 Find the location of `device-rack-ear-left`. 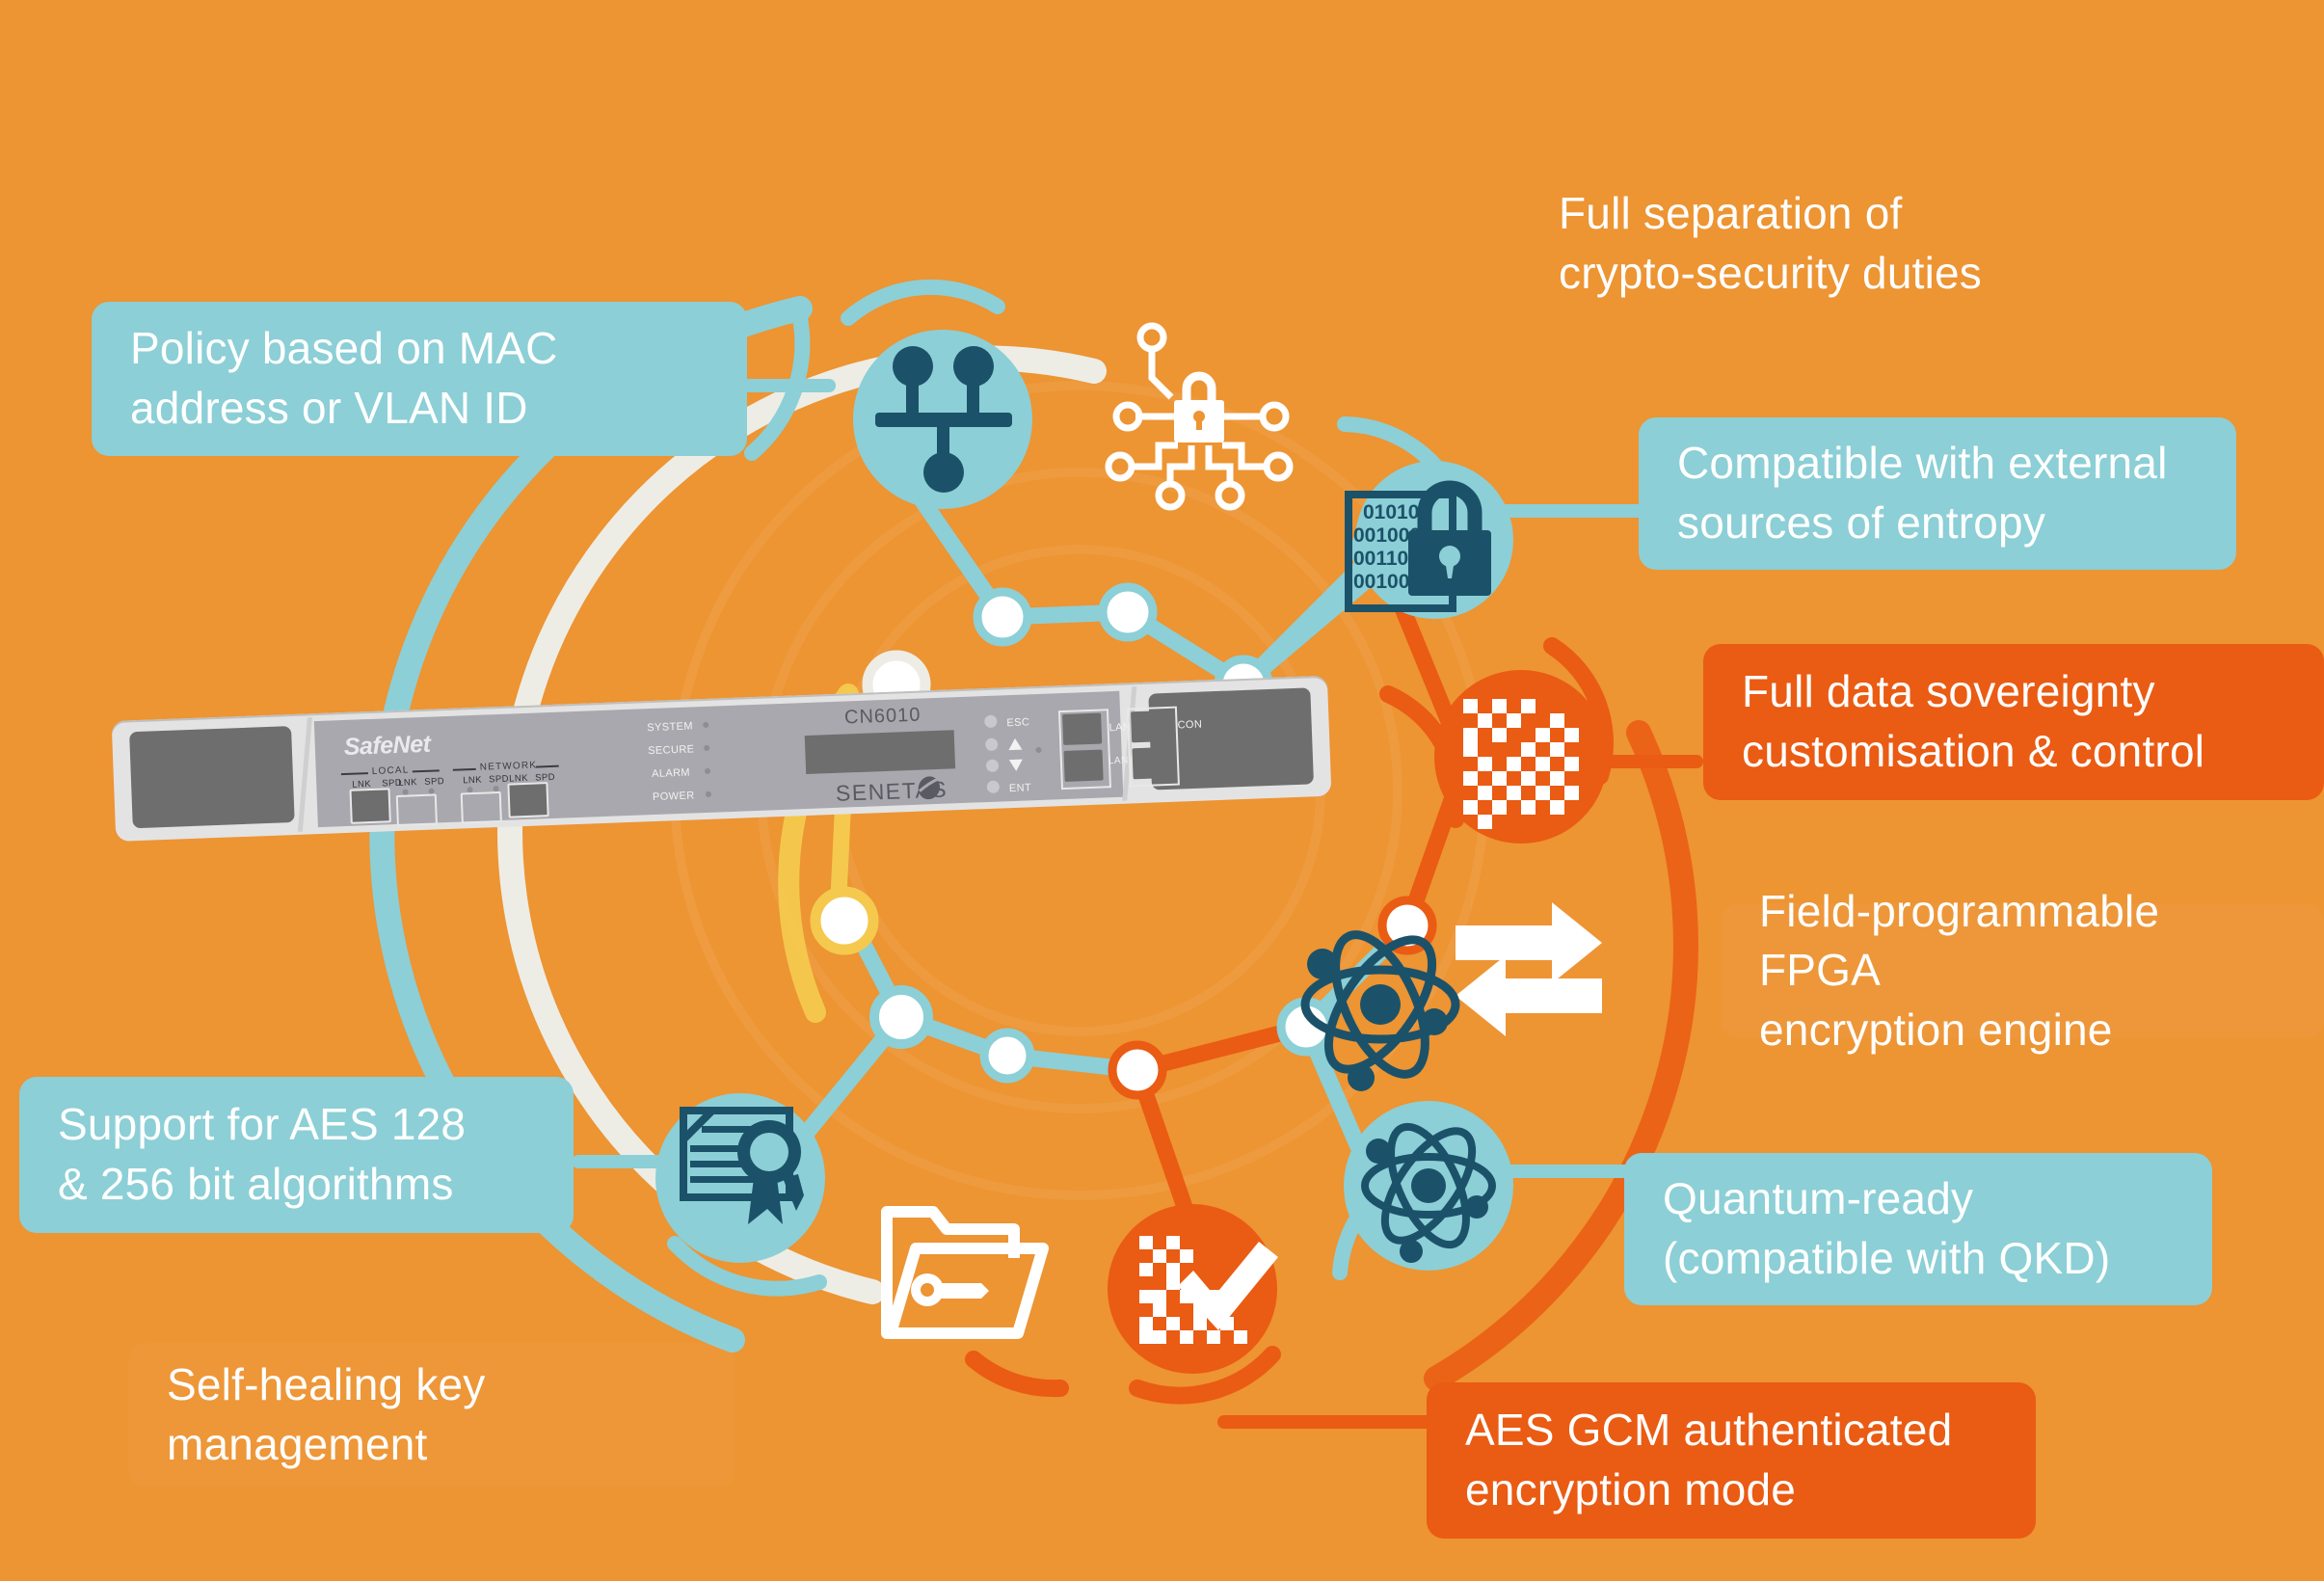

device-rack-ear-left is located at coordinates (212, 777).